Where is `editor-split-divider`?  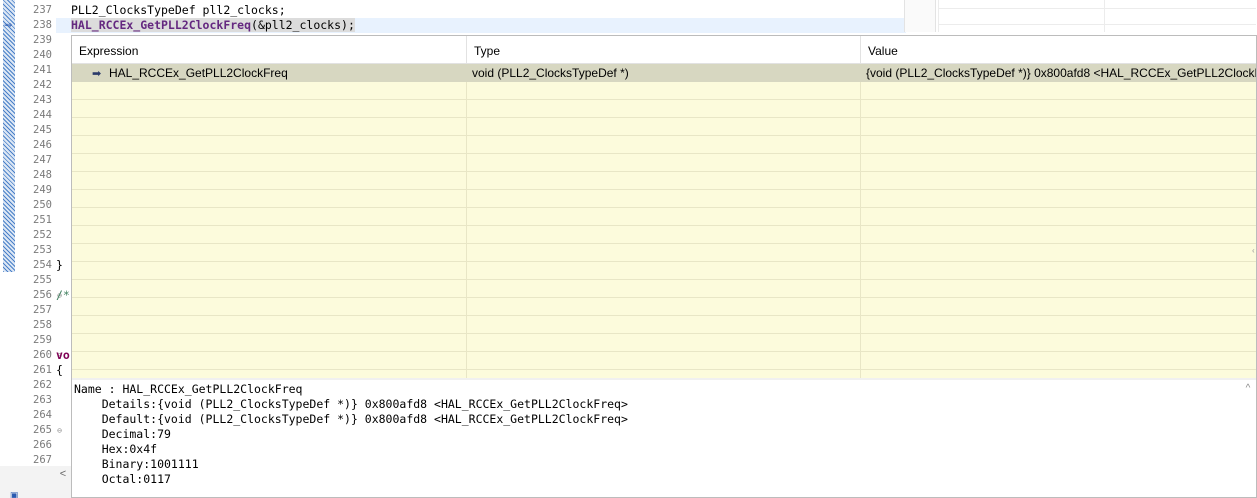 editor-split-divider is located at coordinates (920, 16).